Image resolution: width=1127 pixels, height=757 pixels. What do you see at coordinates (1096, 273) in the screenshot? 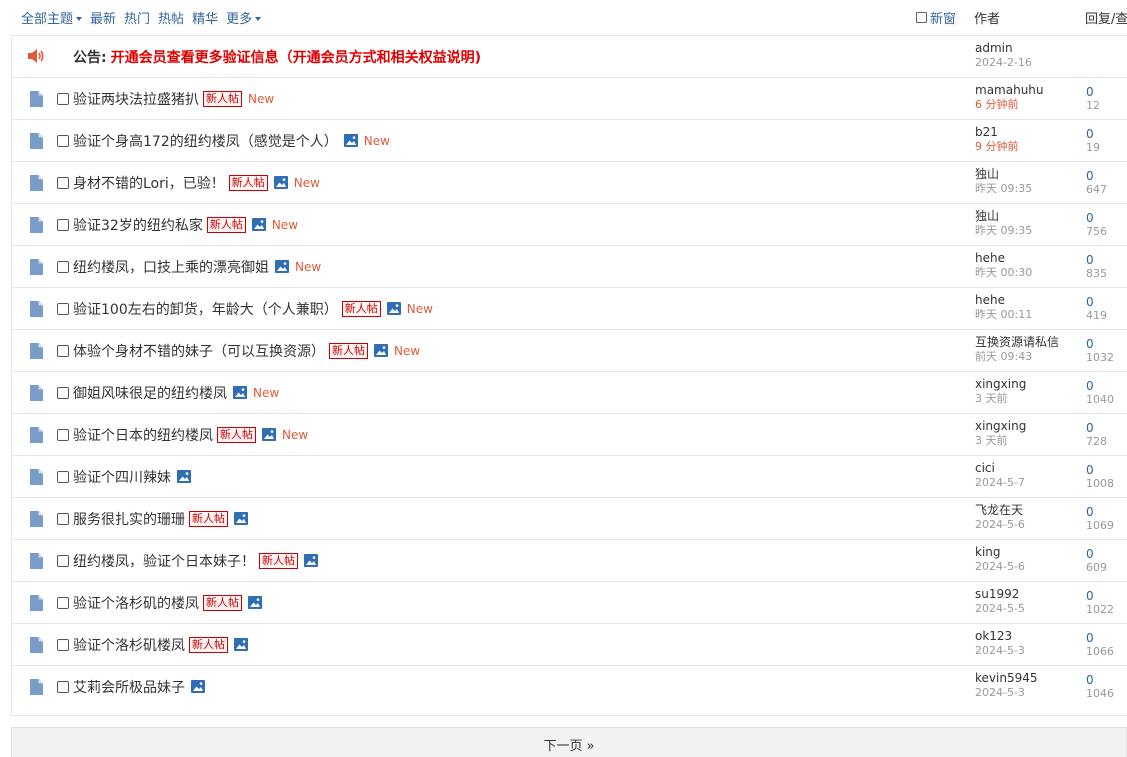
I see `view-count: 835` at bounding box center [1096, 273].